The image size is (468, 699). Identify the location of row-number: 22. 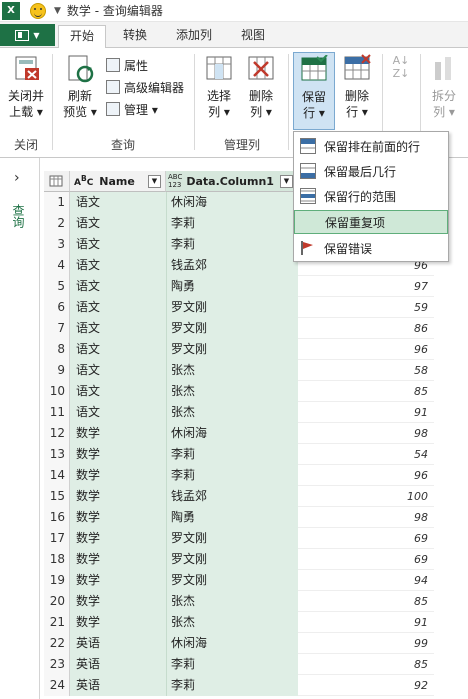
(57, 643).